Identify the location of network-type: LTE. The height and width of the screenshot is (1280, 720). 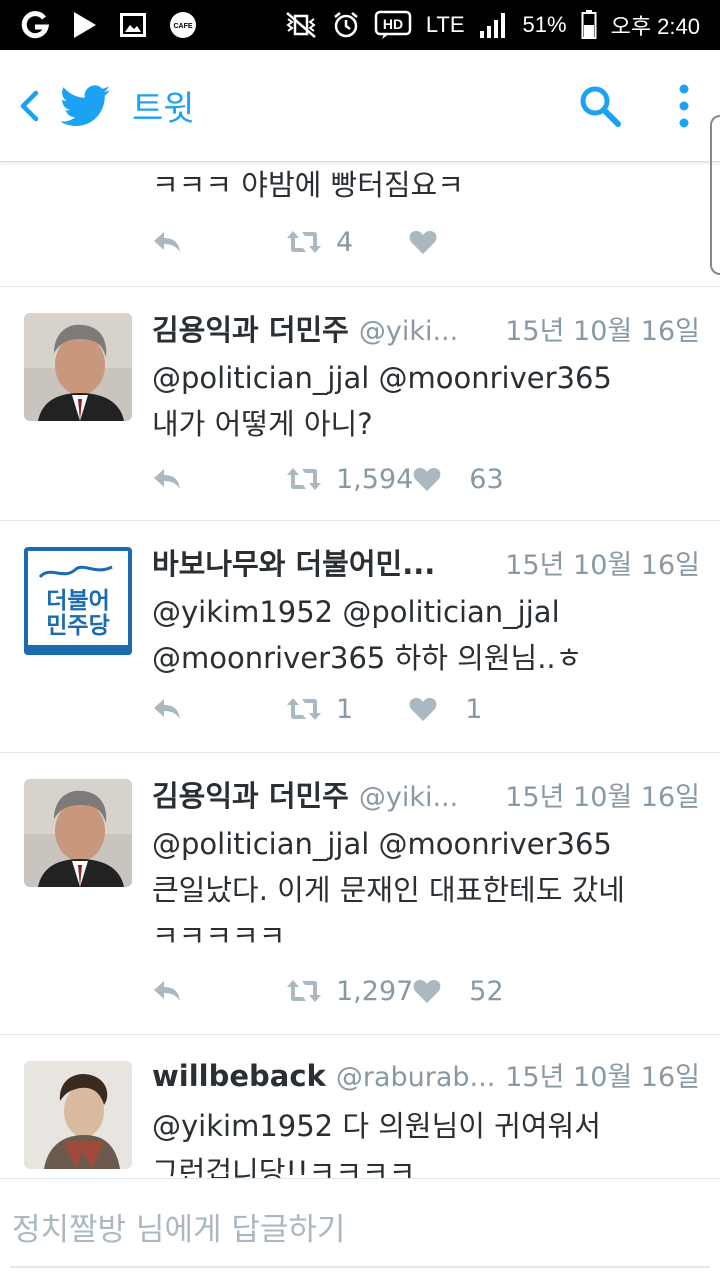
(445, 24).